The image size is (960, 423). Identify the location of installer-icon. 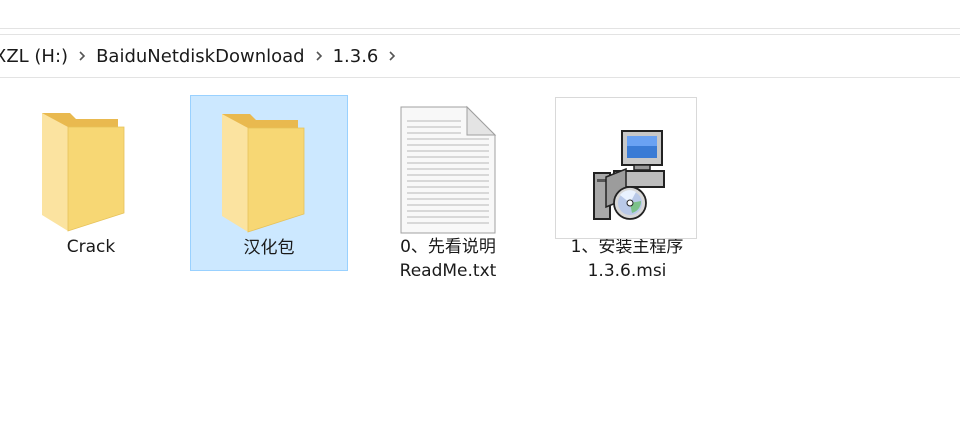
(629, 175).